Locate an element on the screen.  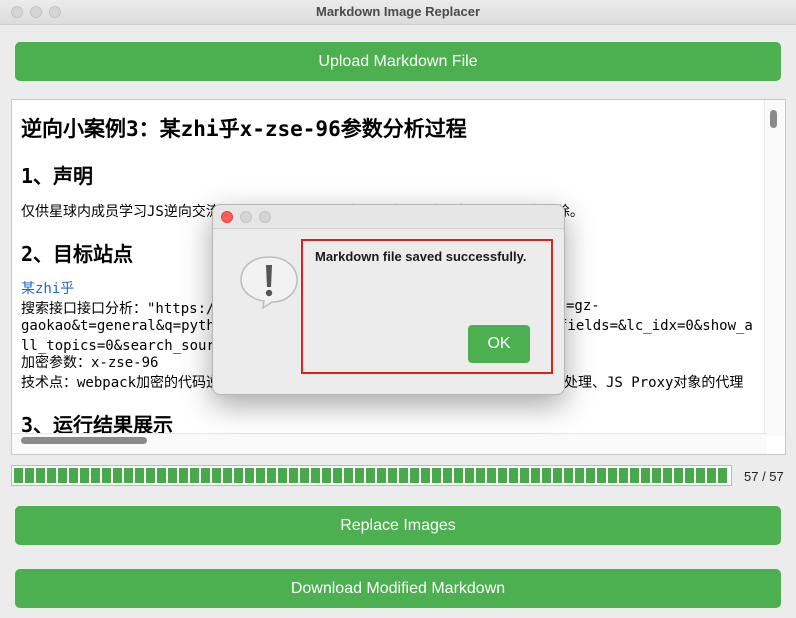
success-dialog: Markdown file saved successfully. OK is located at coordinates (388, 299).